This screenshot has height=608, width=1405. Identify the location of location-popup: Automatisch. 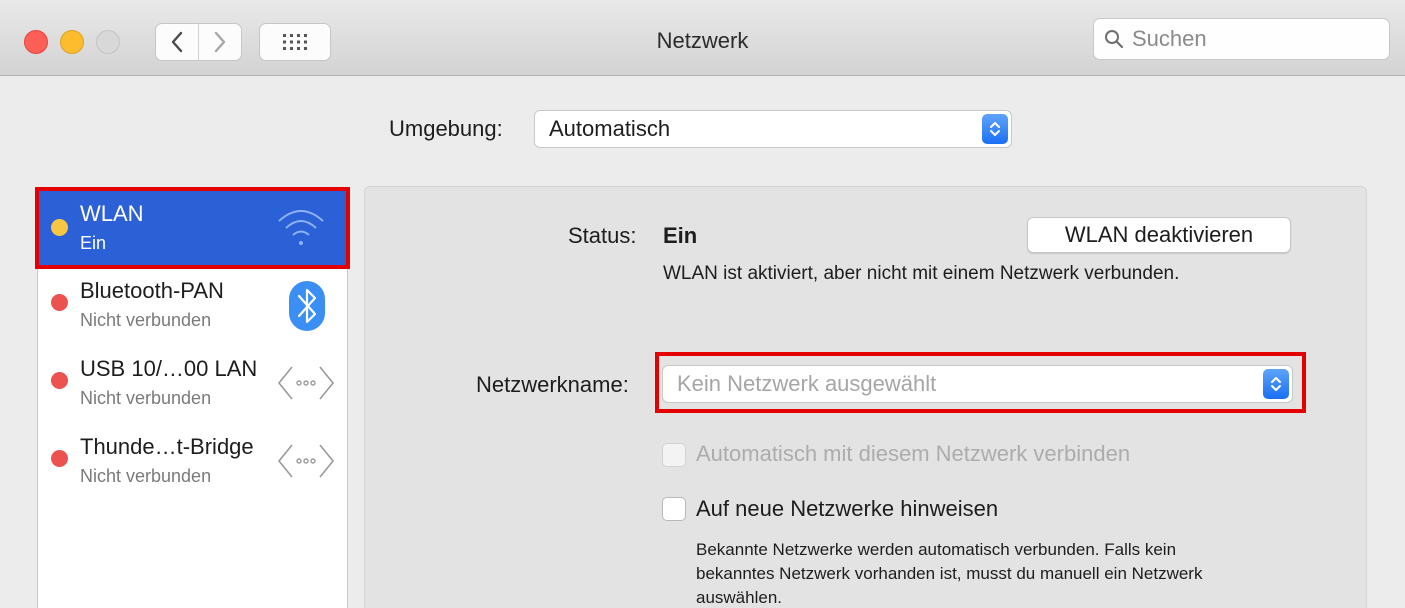
(773, 129).